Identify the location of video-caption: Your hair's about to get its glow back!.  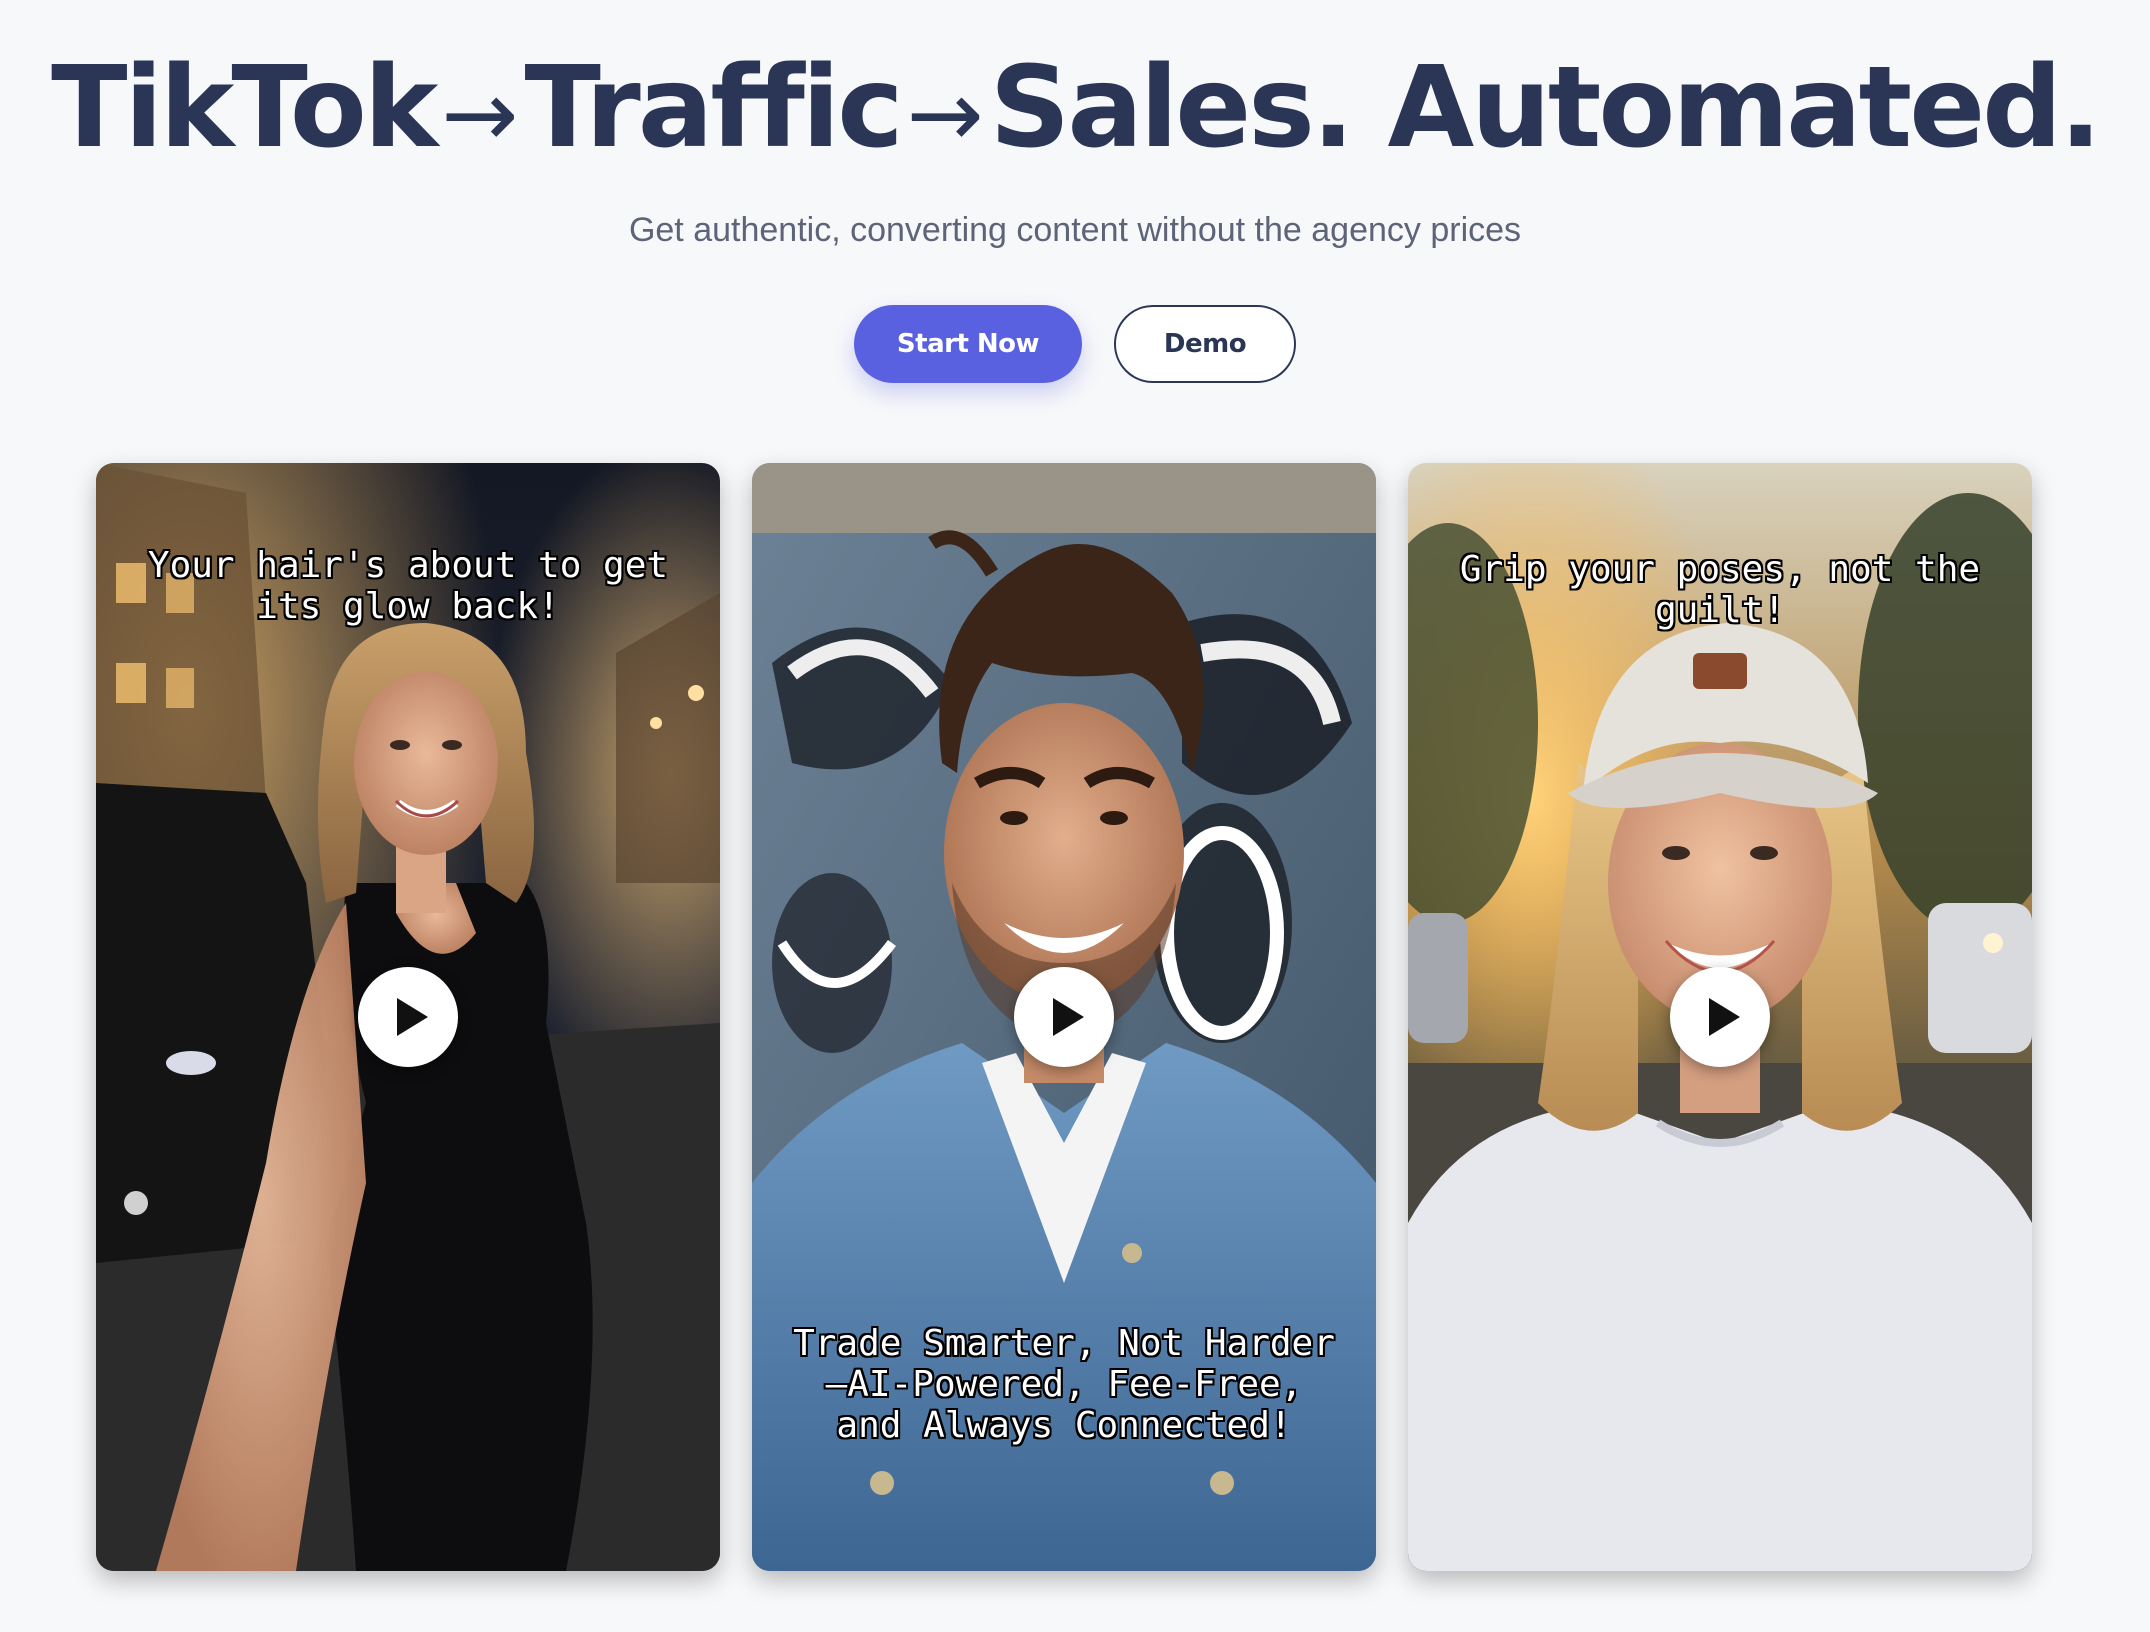
(408, 586).